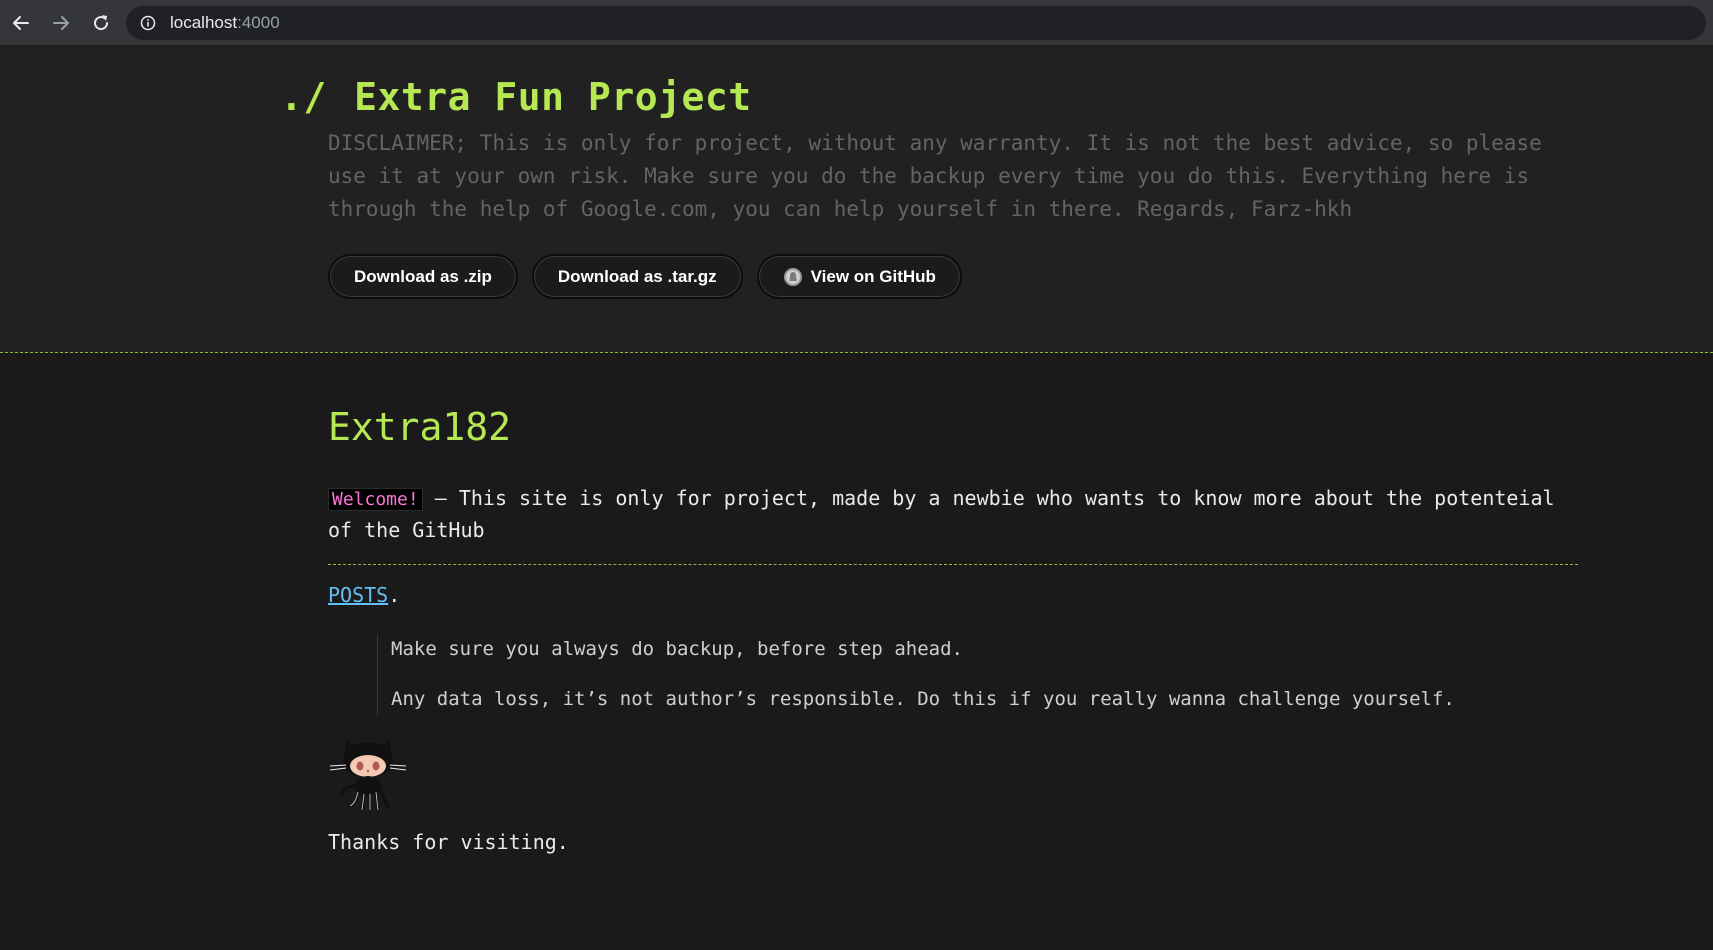 This screenshot has width=1713, height=950. I want to click on octocat-icon, so click(368, 776).